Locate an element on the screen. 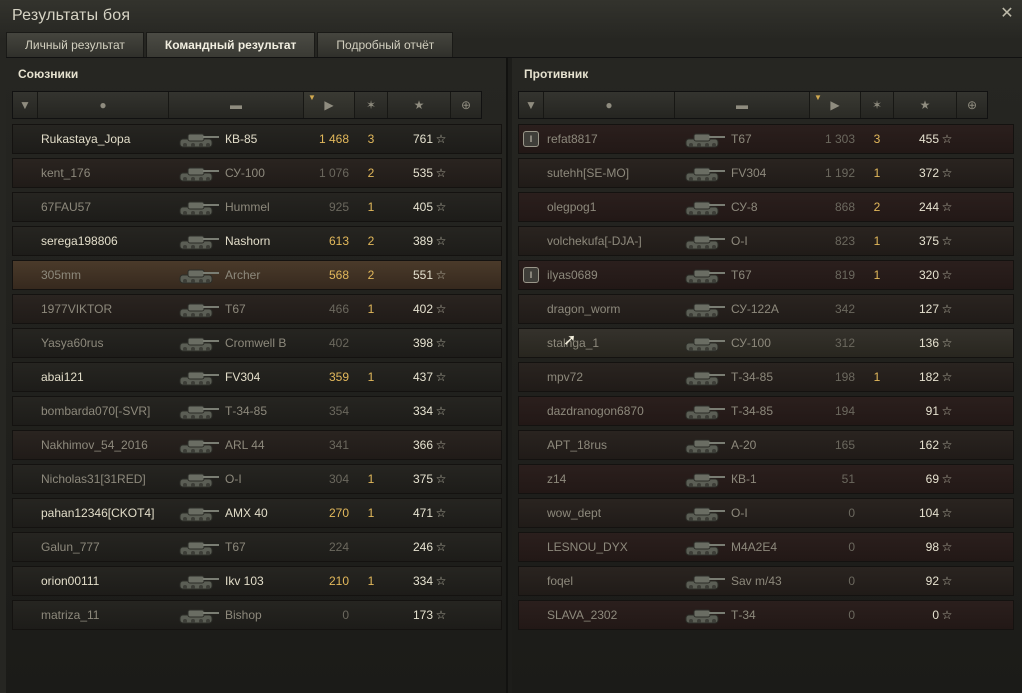 The width and height of the screenshot is (1022, 693). xp-value: 92 is located at coordinates (932, 581).